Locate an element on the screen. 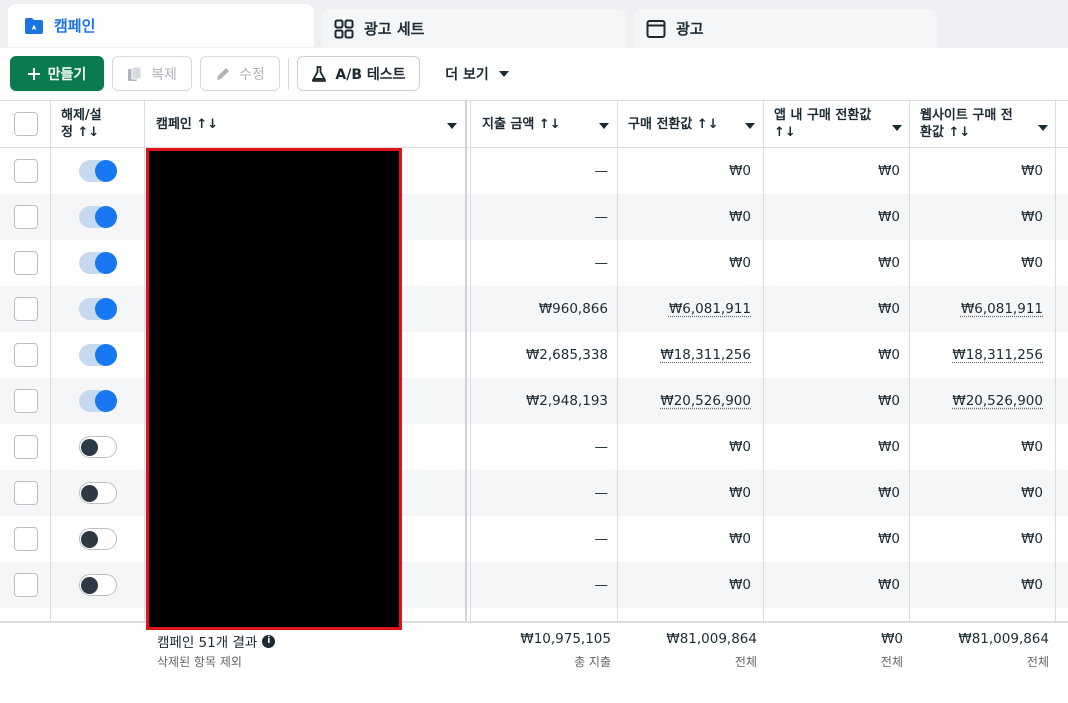 This screenshot has width=1068, height=703. duplicate-button: 복제 is located at coordinates (152, 73).